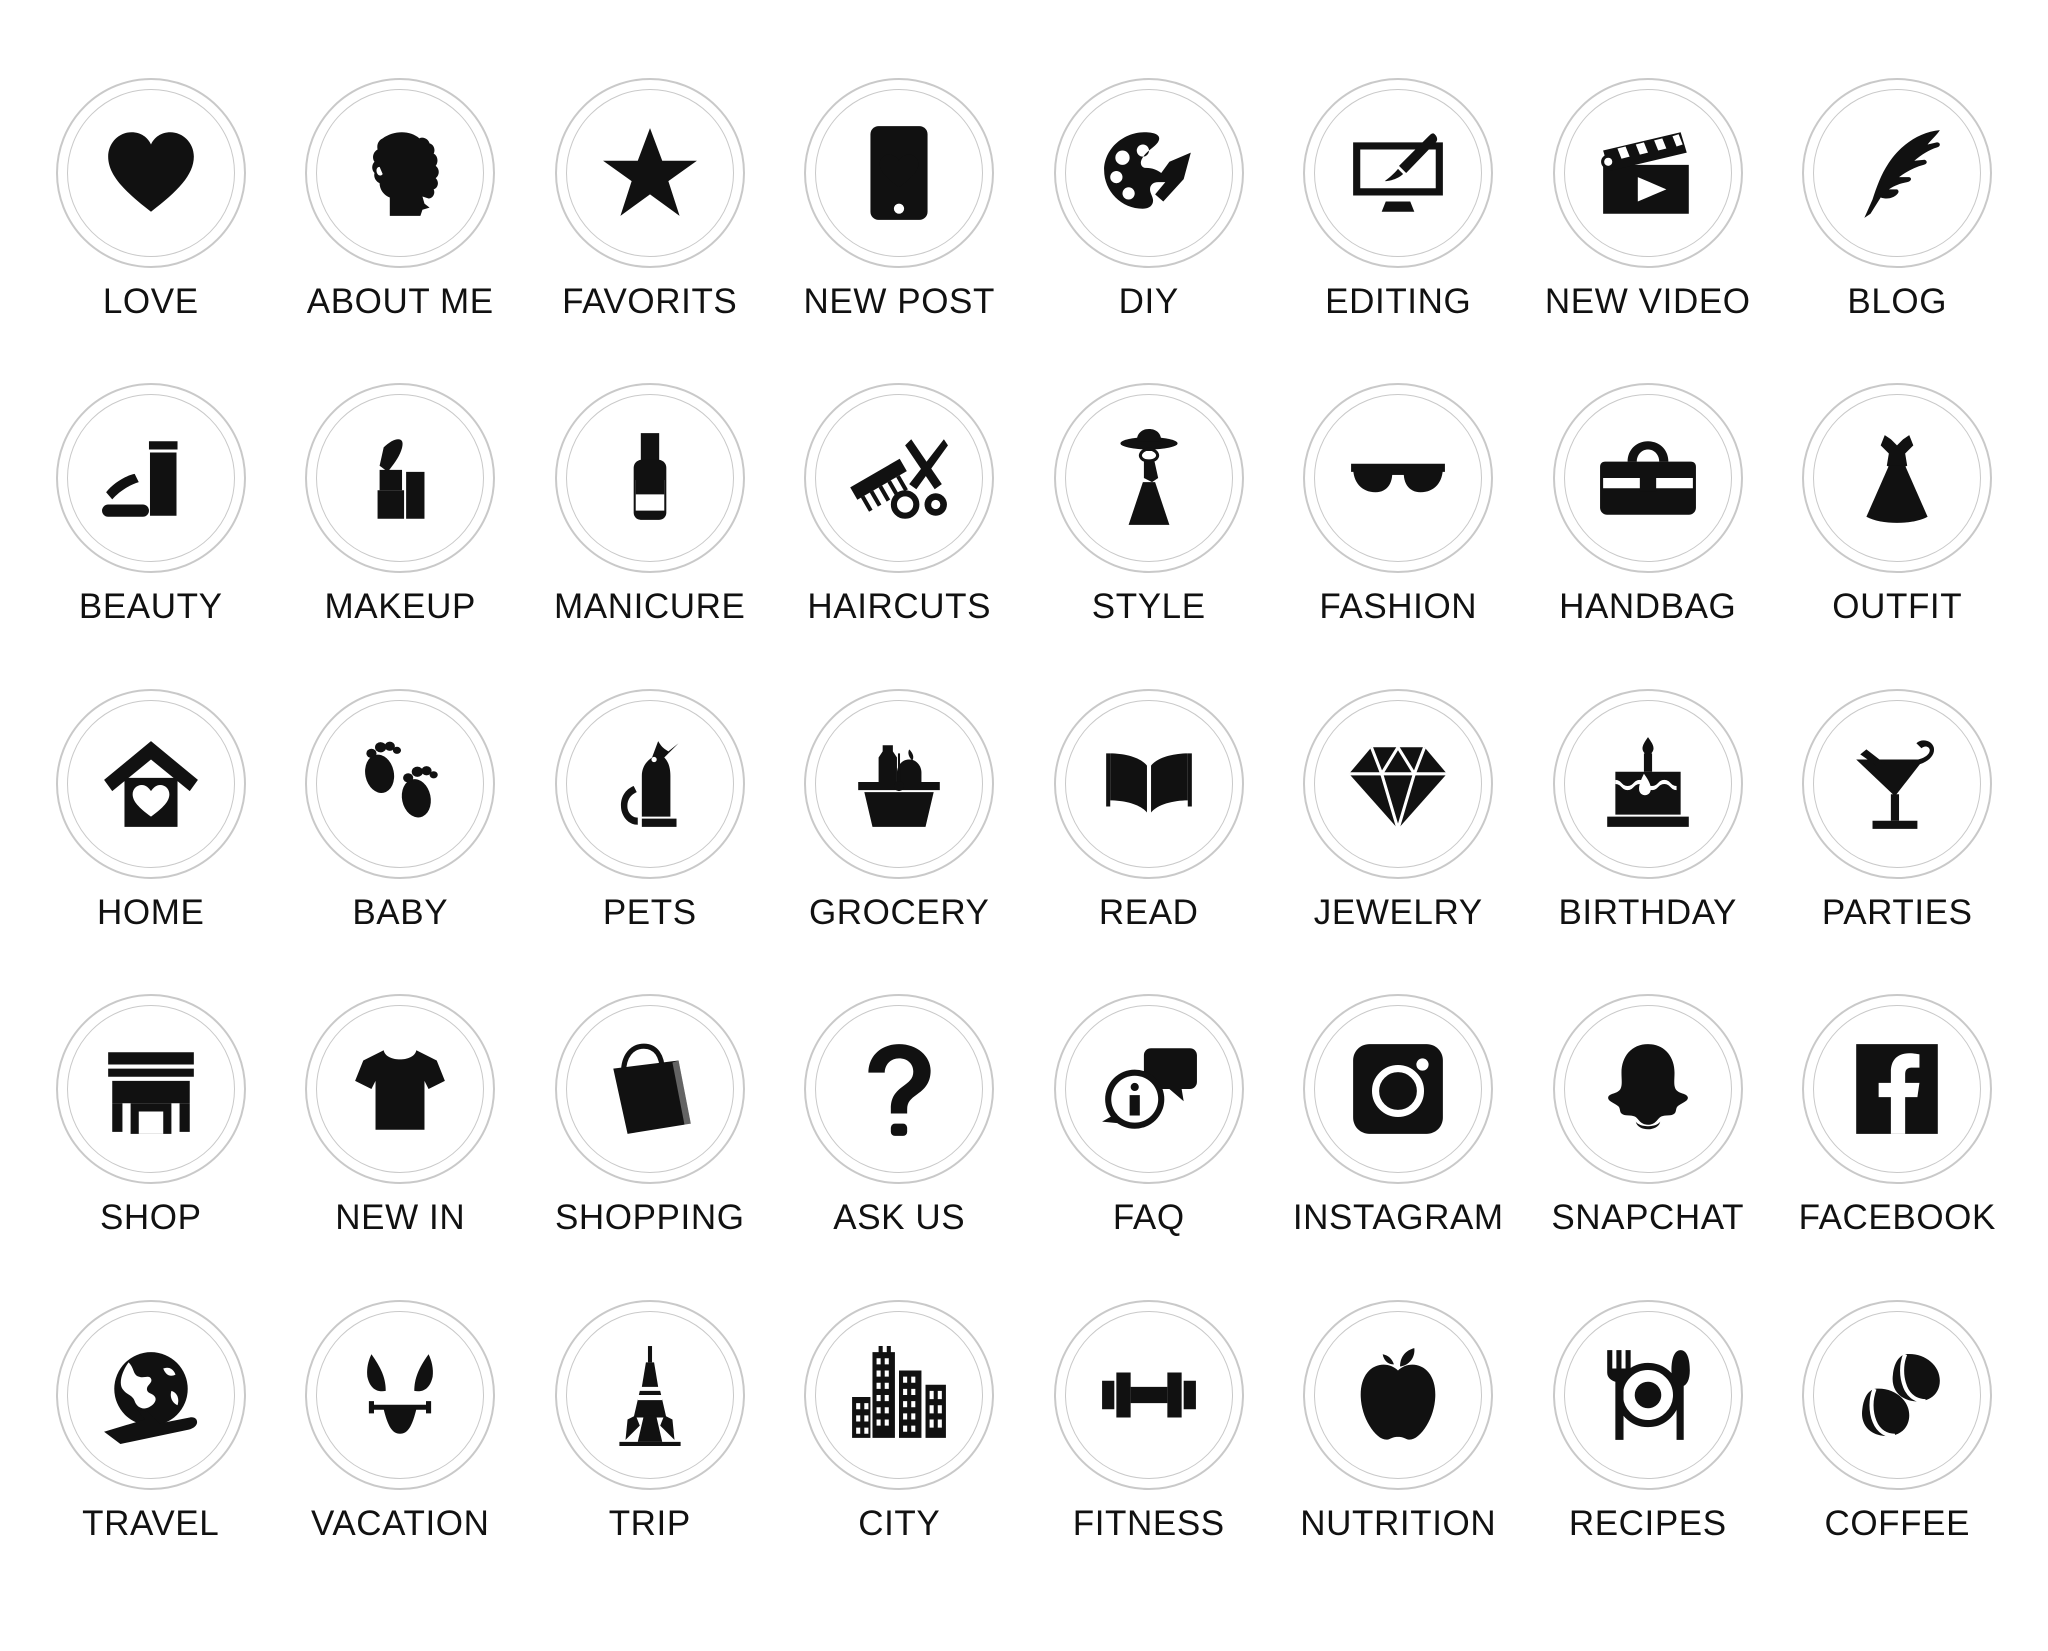  I want to click on icon-label: TRIP, so click(649, 1523).